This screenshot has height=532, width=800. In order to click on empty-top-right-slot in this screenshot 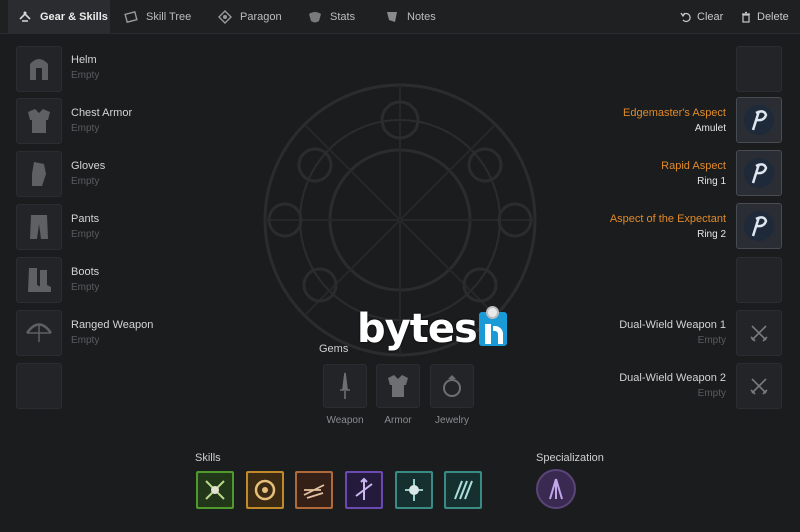, I will do `click(759, 69)`.